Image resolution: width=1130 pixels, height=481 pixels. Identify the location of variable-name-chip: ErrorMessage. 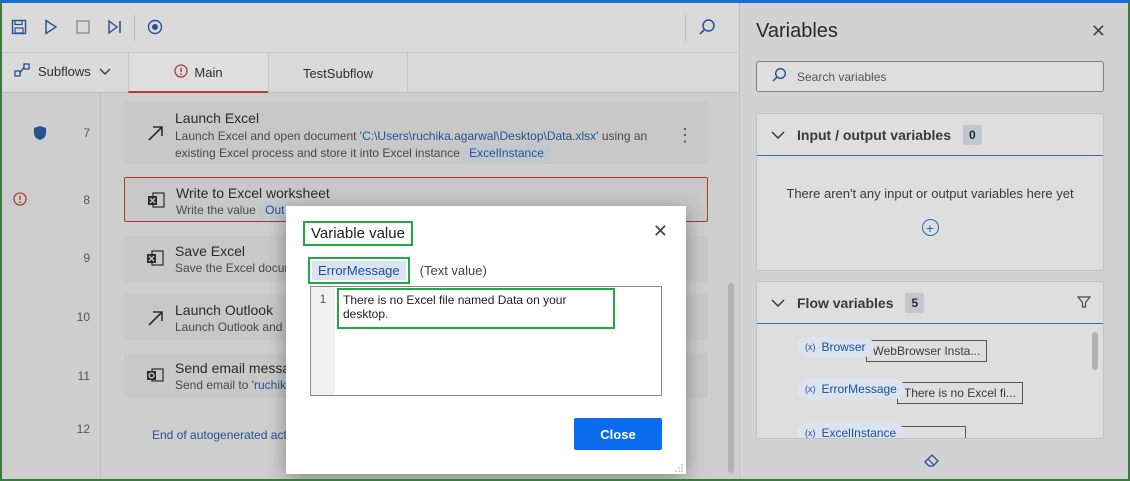
(359, 270).